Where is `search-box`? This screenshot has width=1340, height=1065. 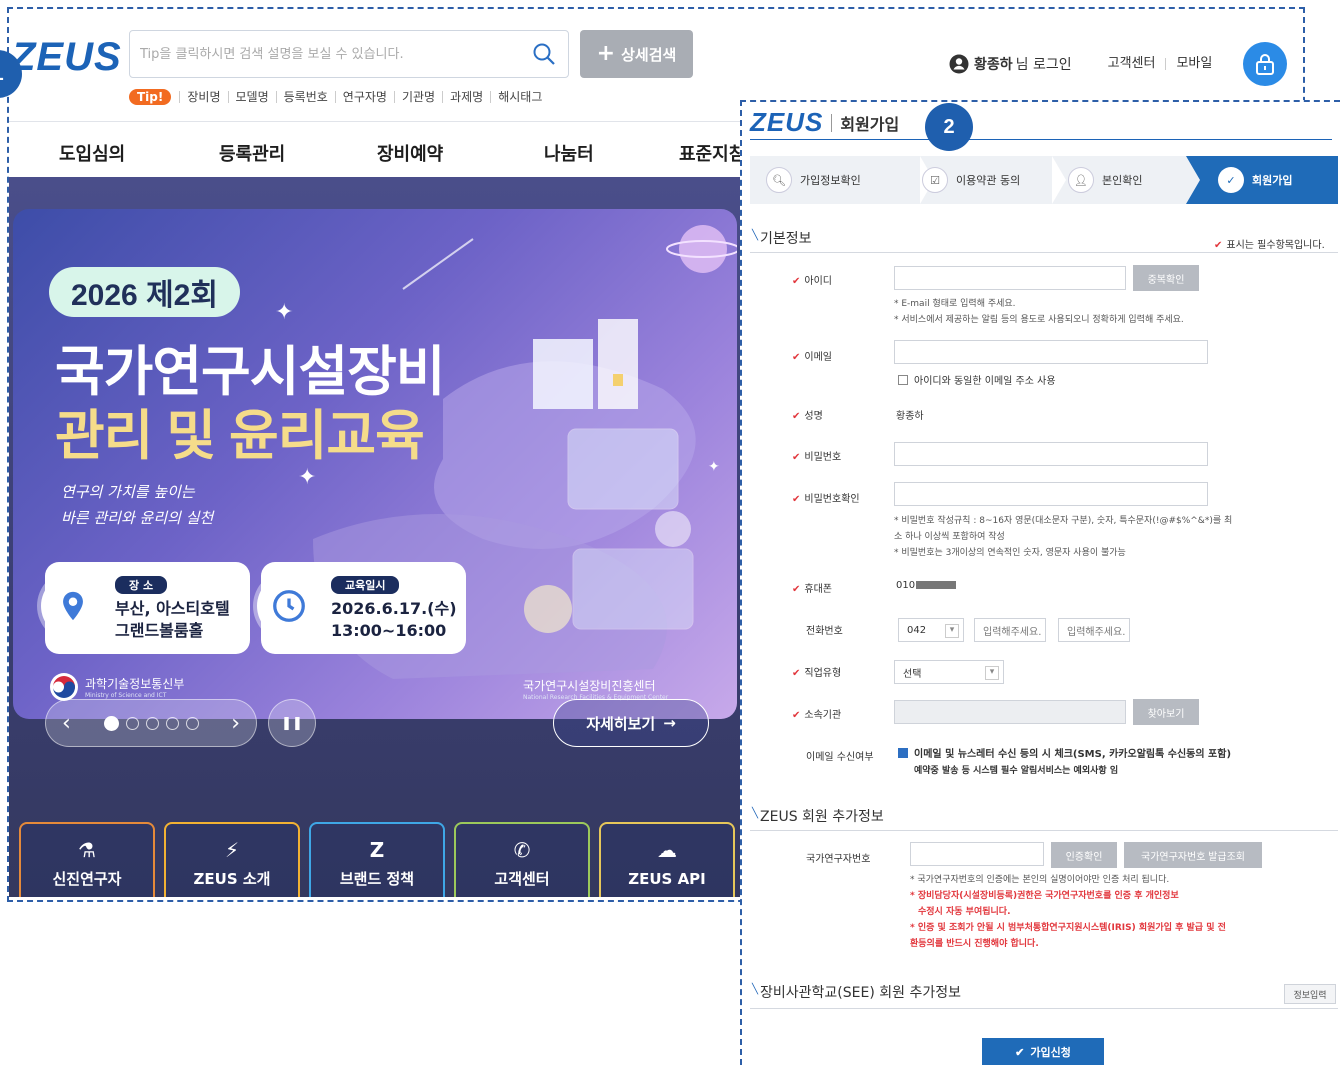 search-box is located at coordinates (349, 54).